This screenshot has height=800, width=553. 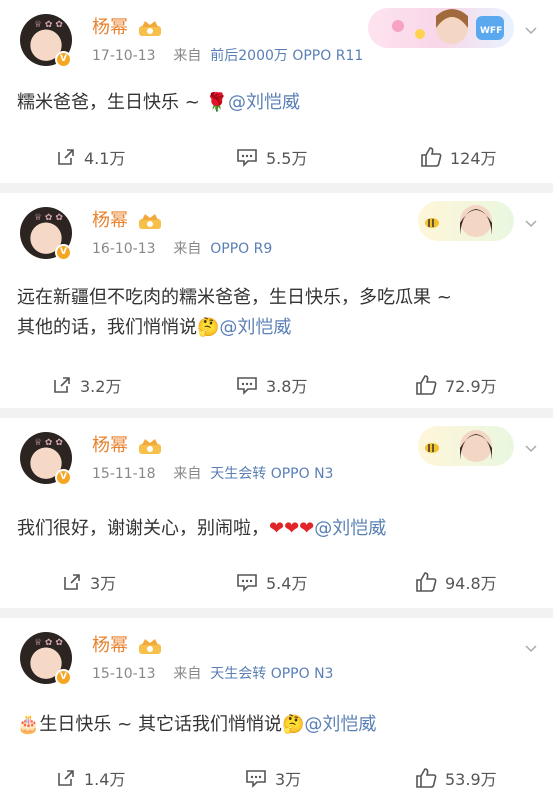 I want to click on like-button: 124万, so click(x=458, y=157).